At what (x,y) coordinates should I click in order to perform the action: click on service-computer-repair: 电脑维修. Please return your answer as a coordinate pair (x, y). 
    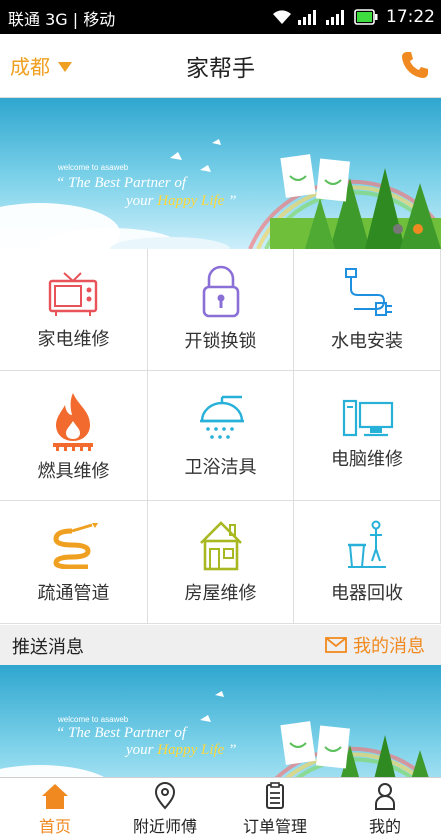
    Looking at the image, I should click on (367, 436).